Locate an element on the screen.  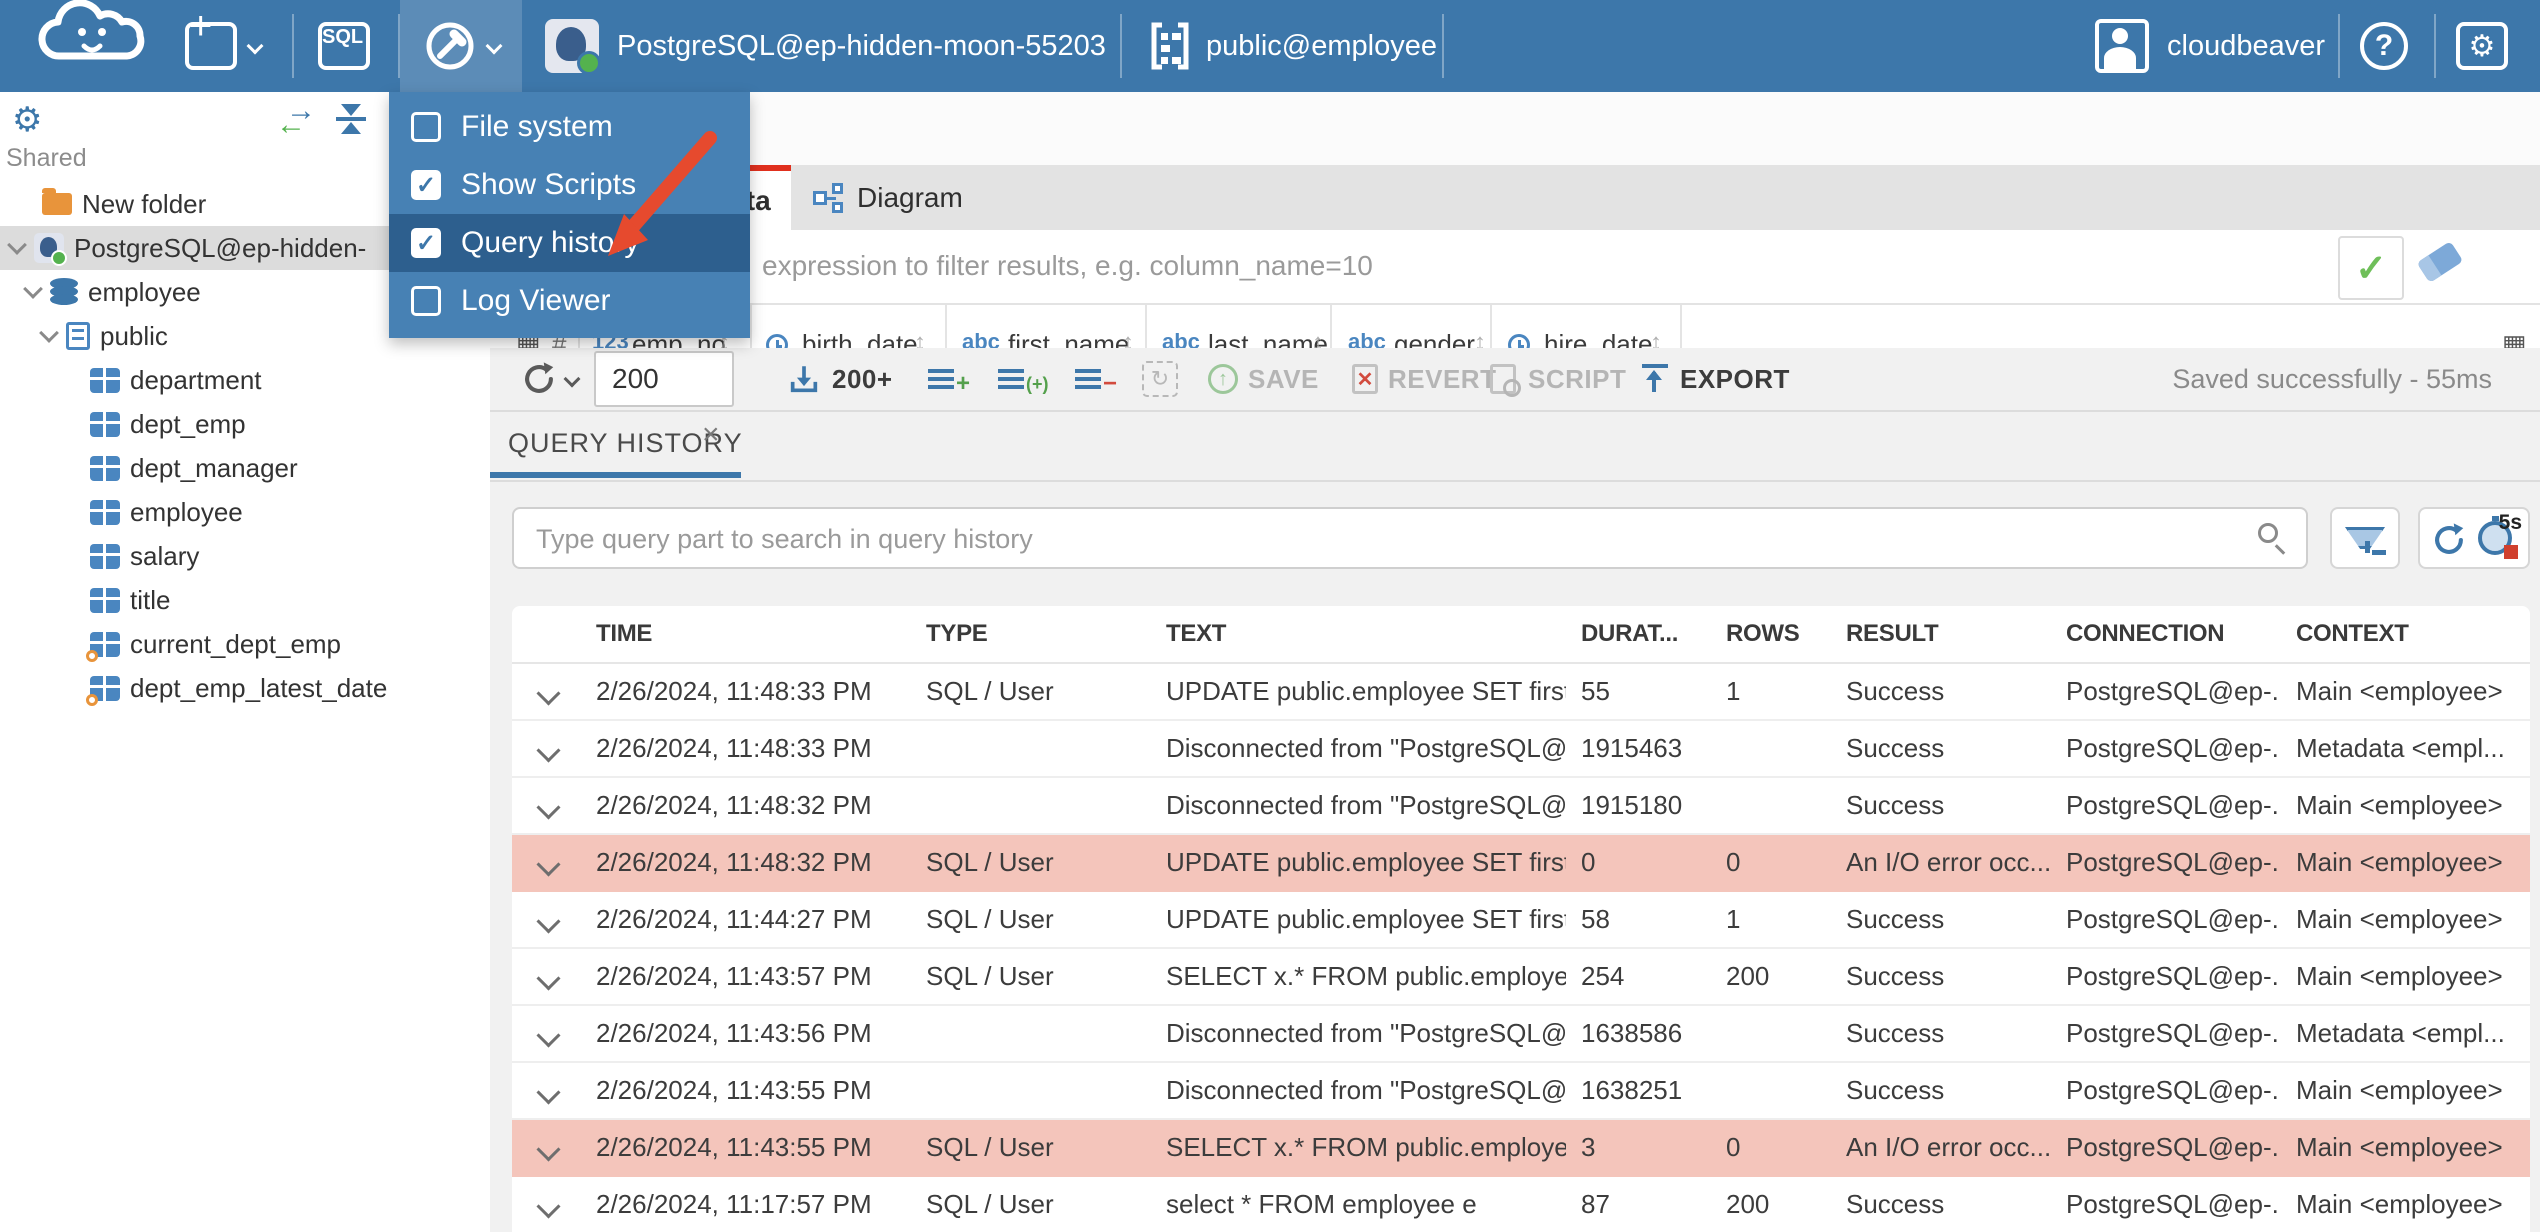
user-menu: cloudbeaver is located at coordinates (2210, 46).